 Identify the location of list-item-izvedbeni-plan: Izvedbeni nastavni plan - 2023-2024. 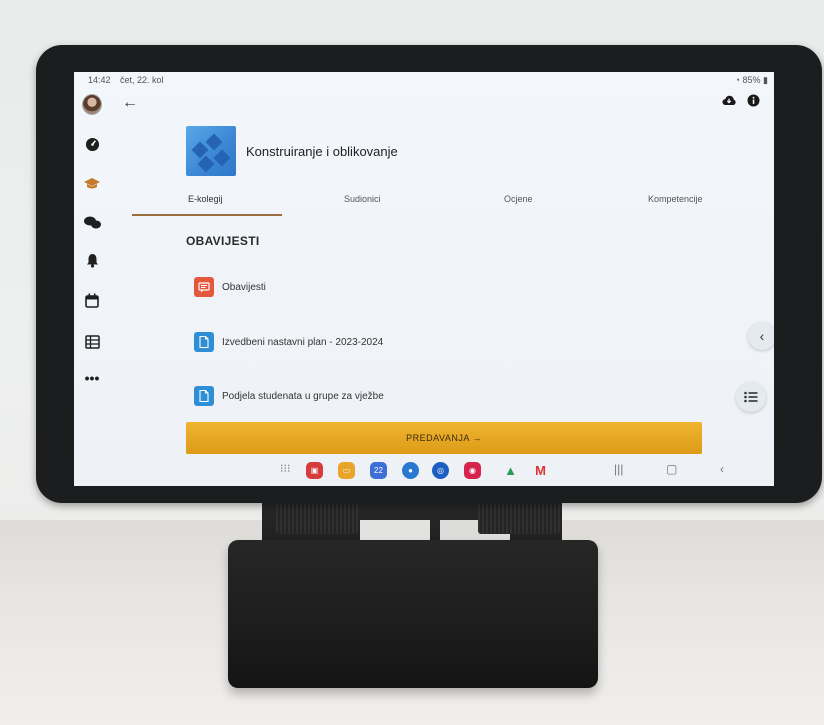
(288, 342).